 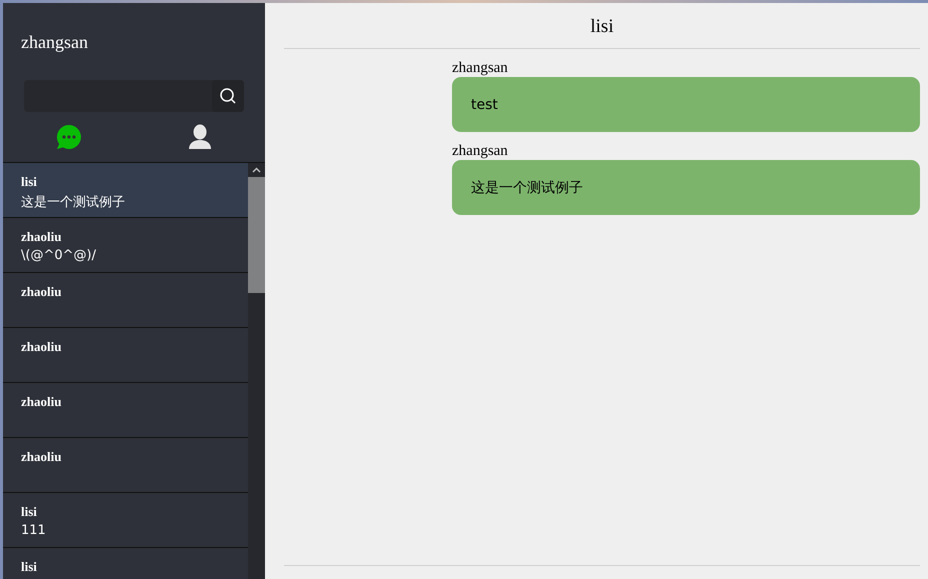 What do you see at coordinates (686, 187) in the screenshot?
I see `message-bubble: 这是一个测试例子` at bounding box center [686, 187].